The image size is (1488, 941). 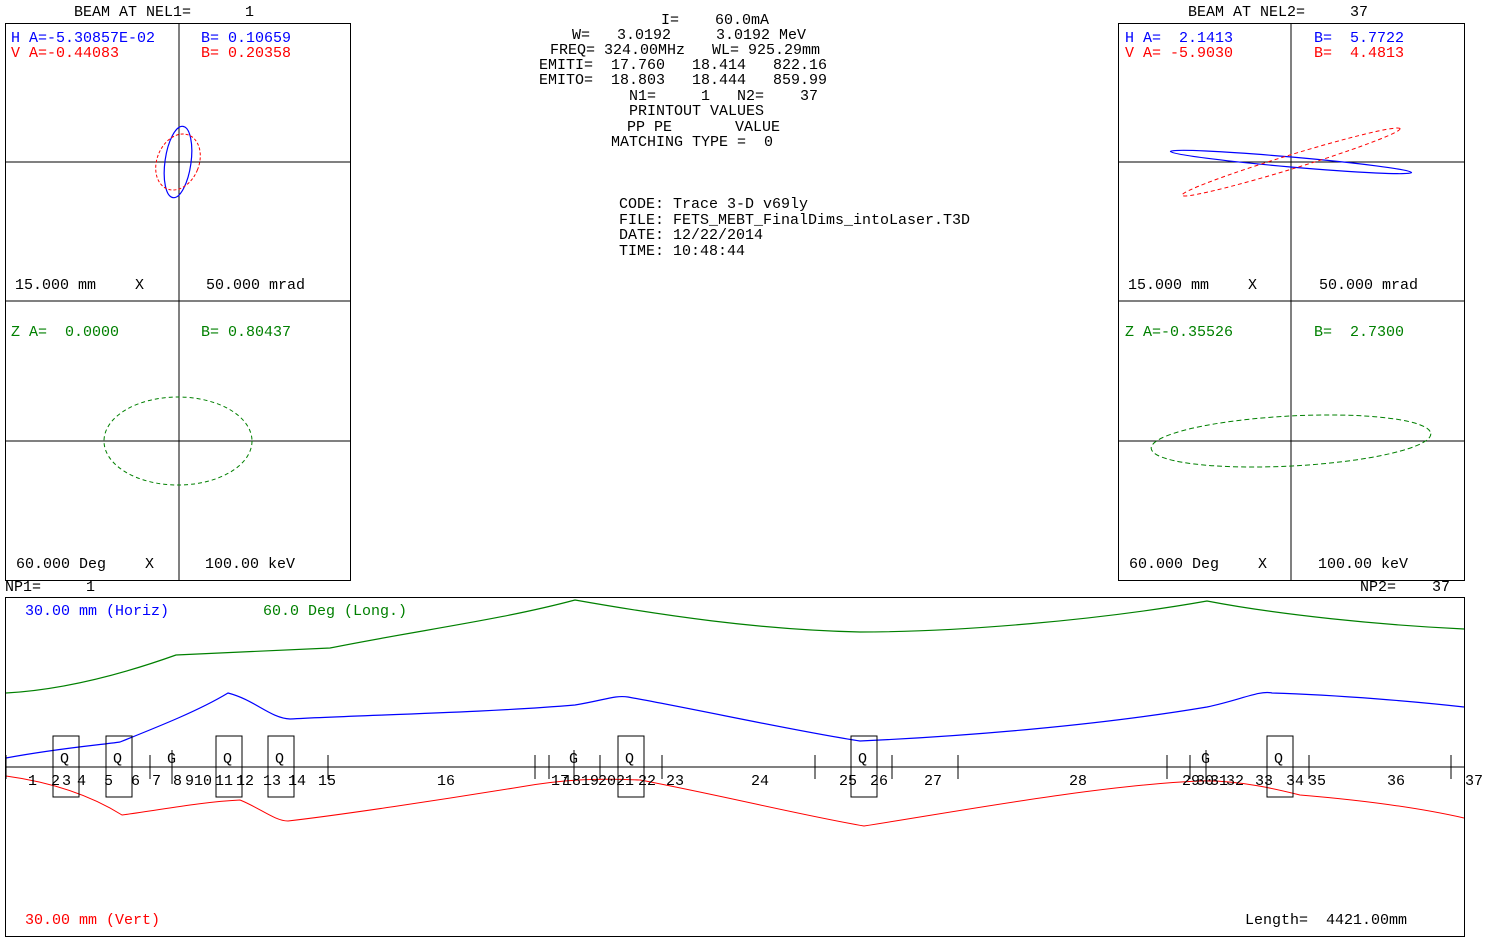 What do you see at coordinates (647, 781) in the screenshot?
I see `element-number: 22` at bounding box center [647, 781].